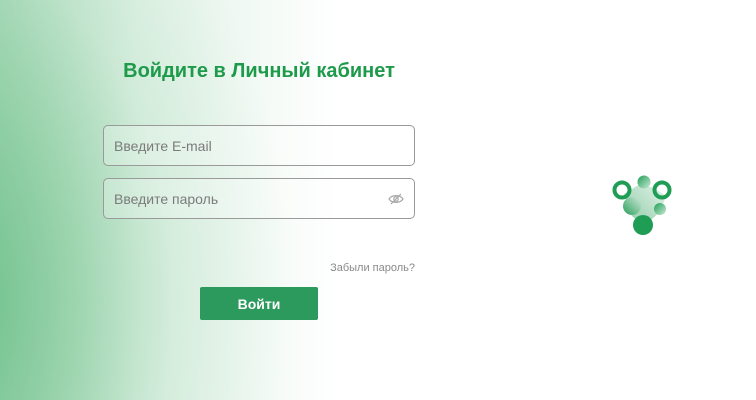 This screenshot has height=400, width=756. Describe the element at coordinates (642, 205) in the screenshot. I see `molecule-logo-icon` at that location.